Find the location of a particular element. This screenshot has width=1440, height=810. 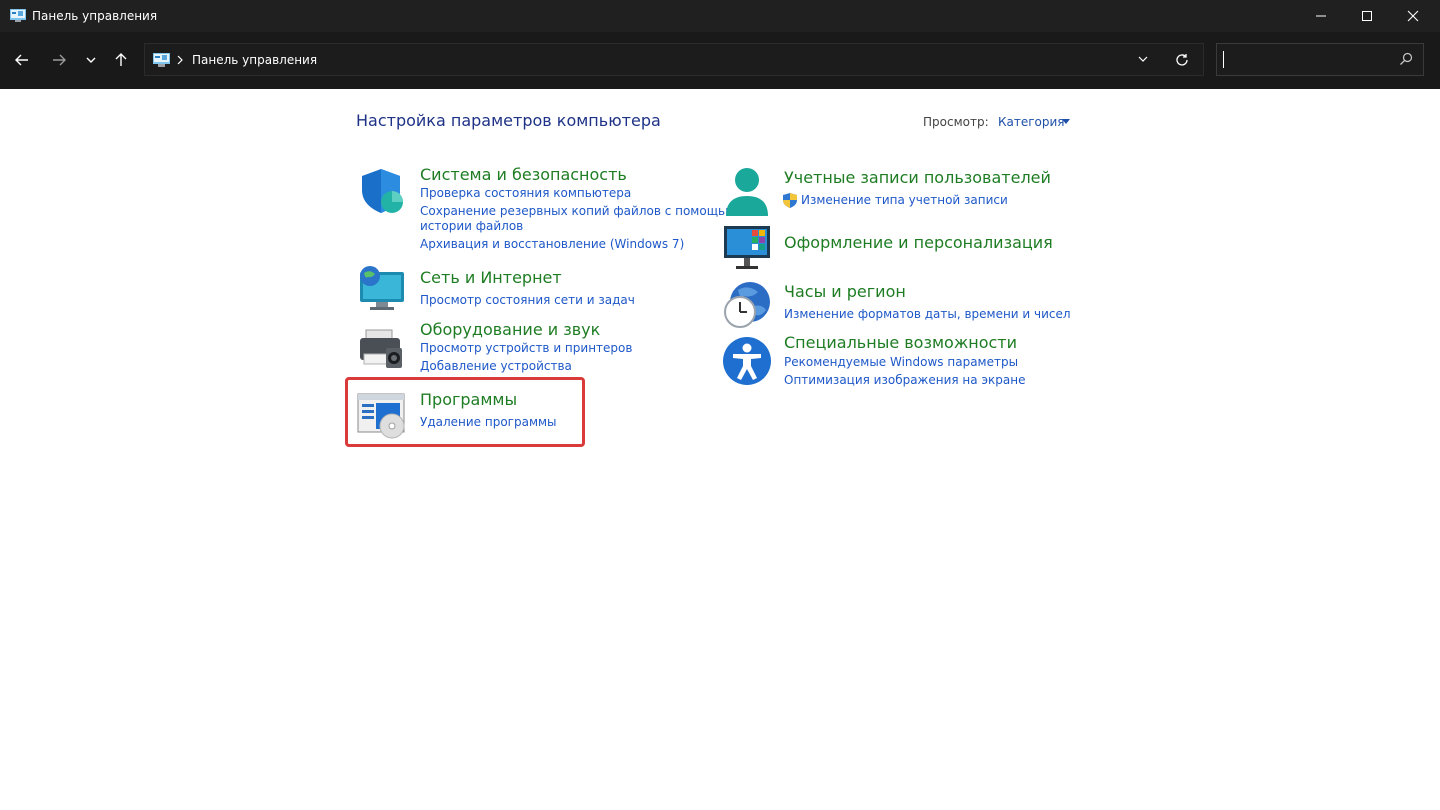

category-title-appearance: Оформление и персонализация is located at coordinates (918, 242).